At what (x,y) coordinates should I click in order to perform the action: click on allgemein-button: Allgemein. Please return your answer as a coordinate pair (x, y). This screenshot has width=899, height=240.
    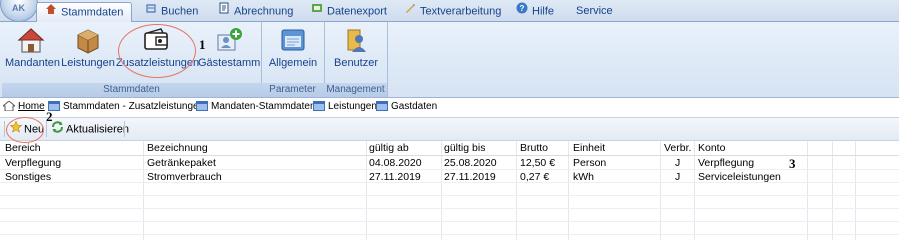
    Looking at the image, I should click on (293, 47).